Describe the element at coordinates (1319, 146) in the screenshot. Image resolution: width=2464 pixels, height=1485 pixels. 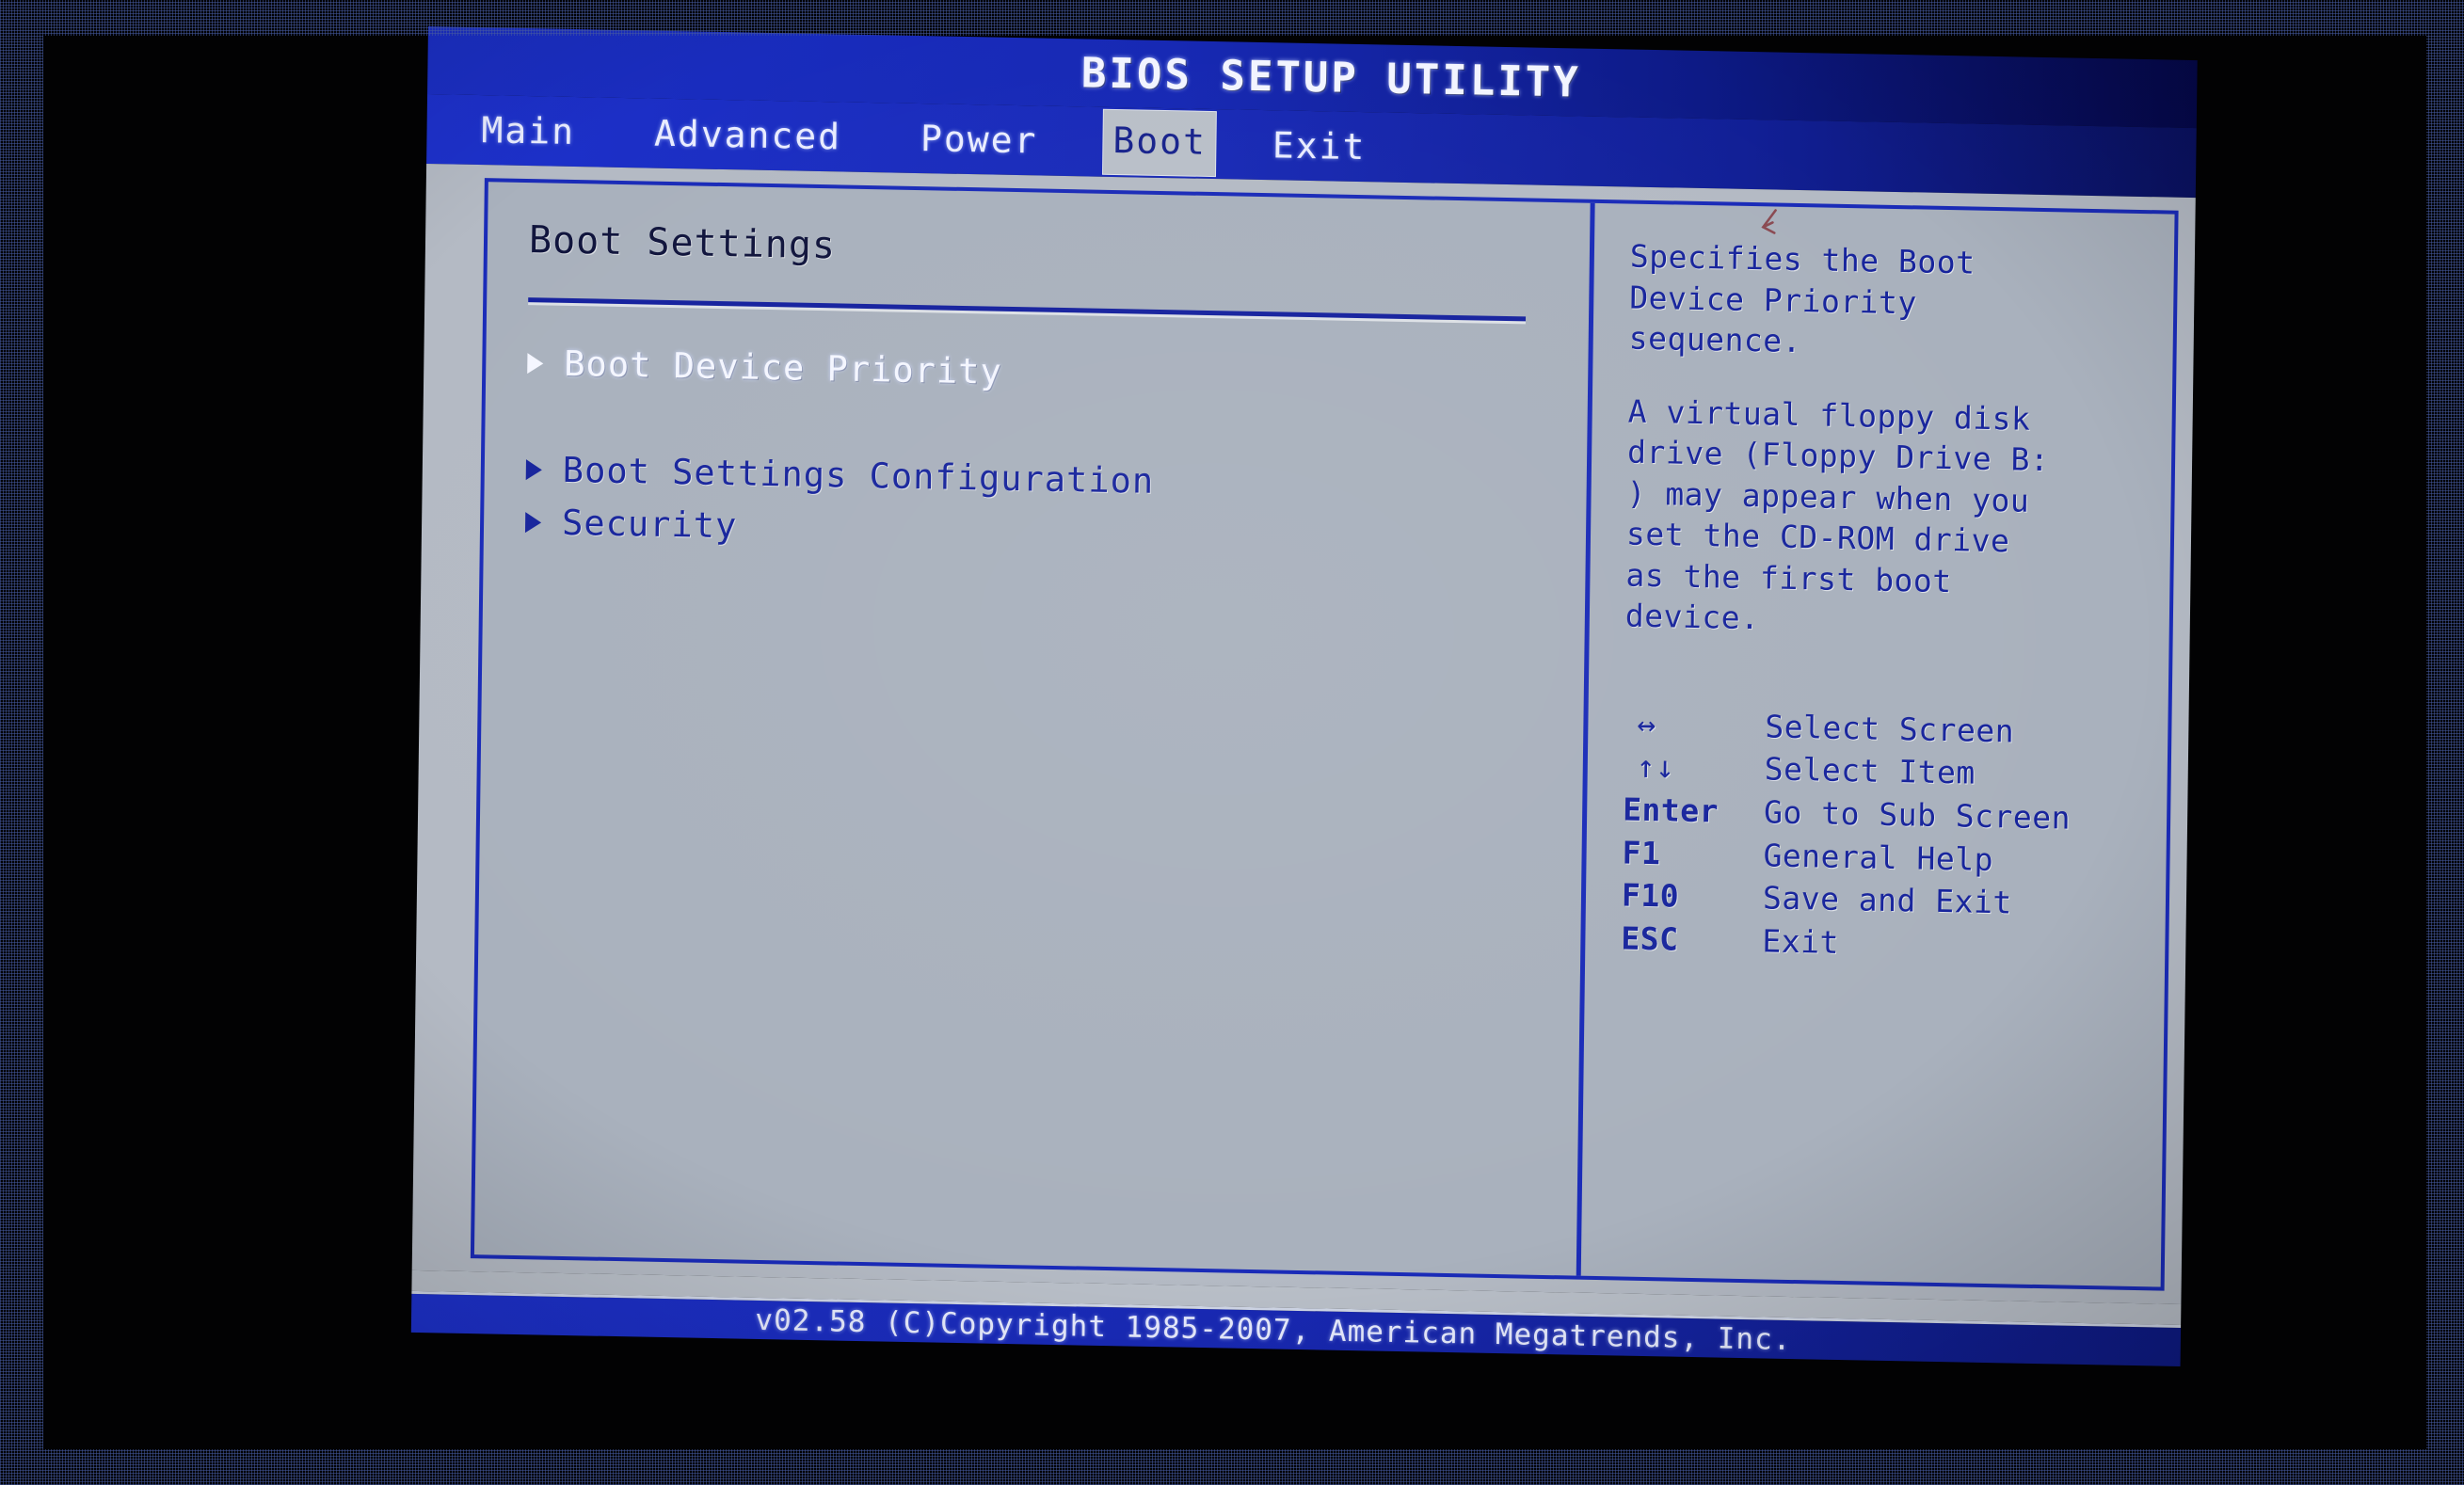
I see `tab-exit: Exit` at that location.